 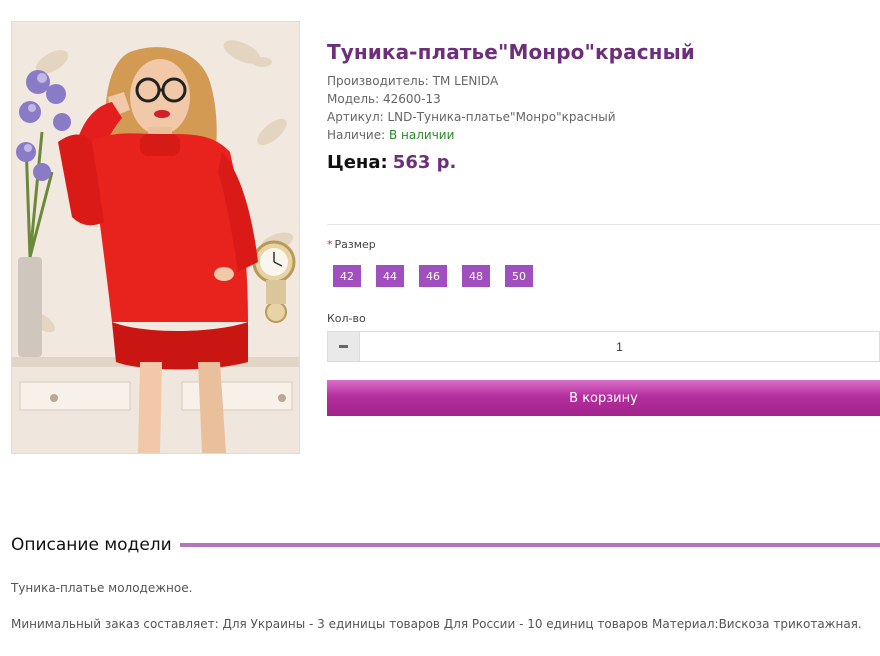 I want to click on quantity-stepper, so click(x=603, y=346).